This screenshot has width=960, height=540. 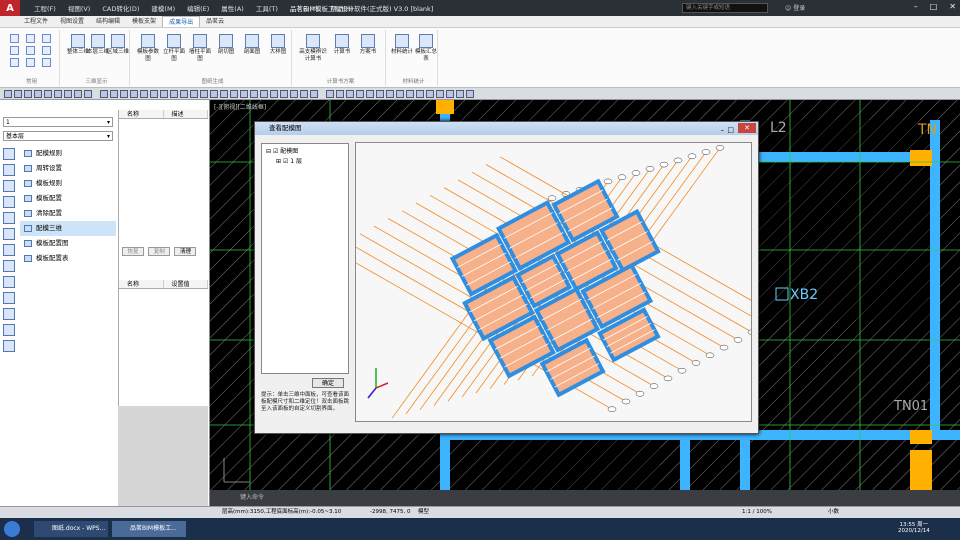 What do you see at coordinates (181, 21) in the screenshot?
I see `tab-output: 成果导出` at bounding box center [181, 21].